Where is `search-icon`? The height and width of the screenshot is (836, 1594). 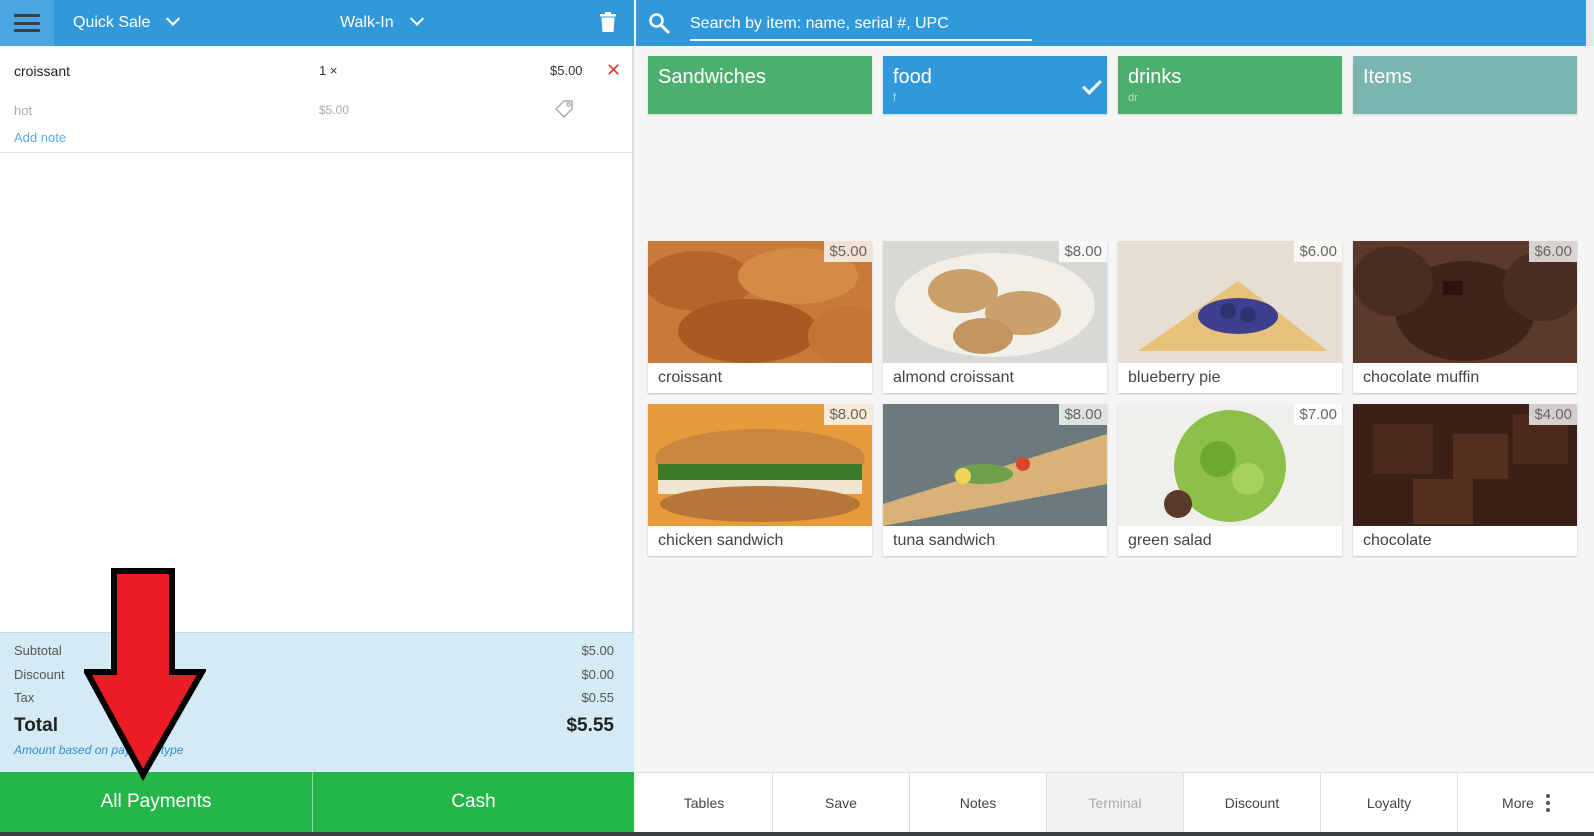
search-icon is located at coordinates (659, 23).